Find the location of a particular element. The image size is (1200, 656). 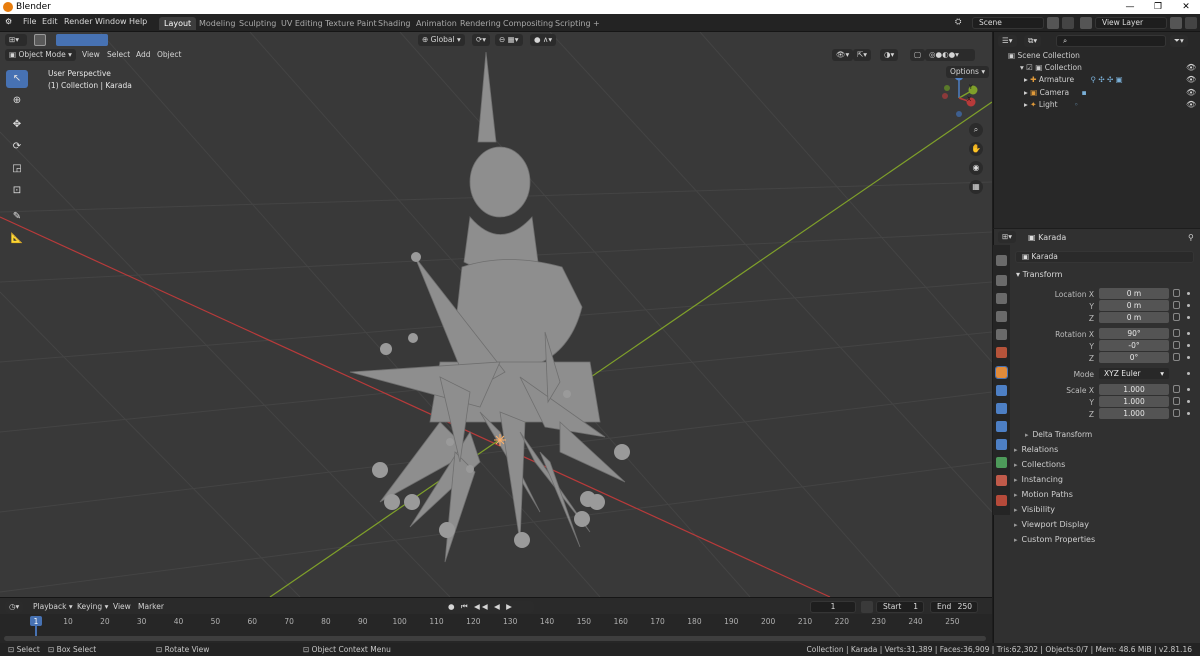

options-dropdown: Options ▾ is located at coordinates (968, 72).